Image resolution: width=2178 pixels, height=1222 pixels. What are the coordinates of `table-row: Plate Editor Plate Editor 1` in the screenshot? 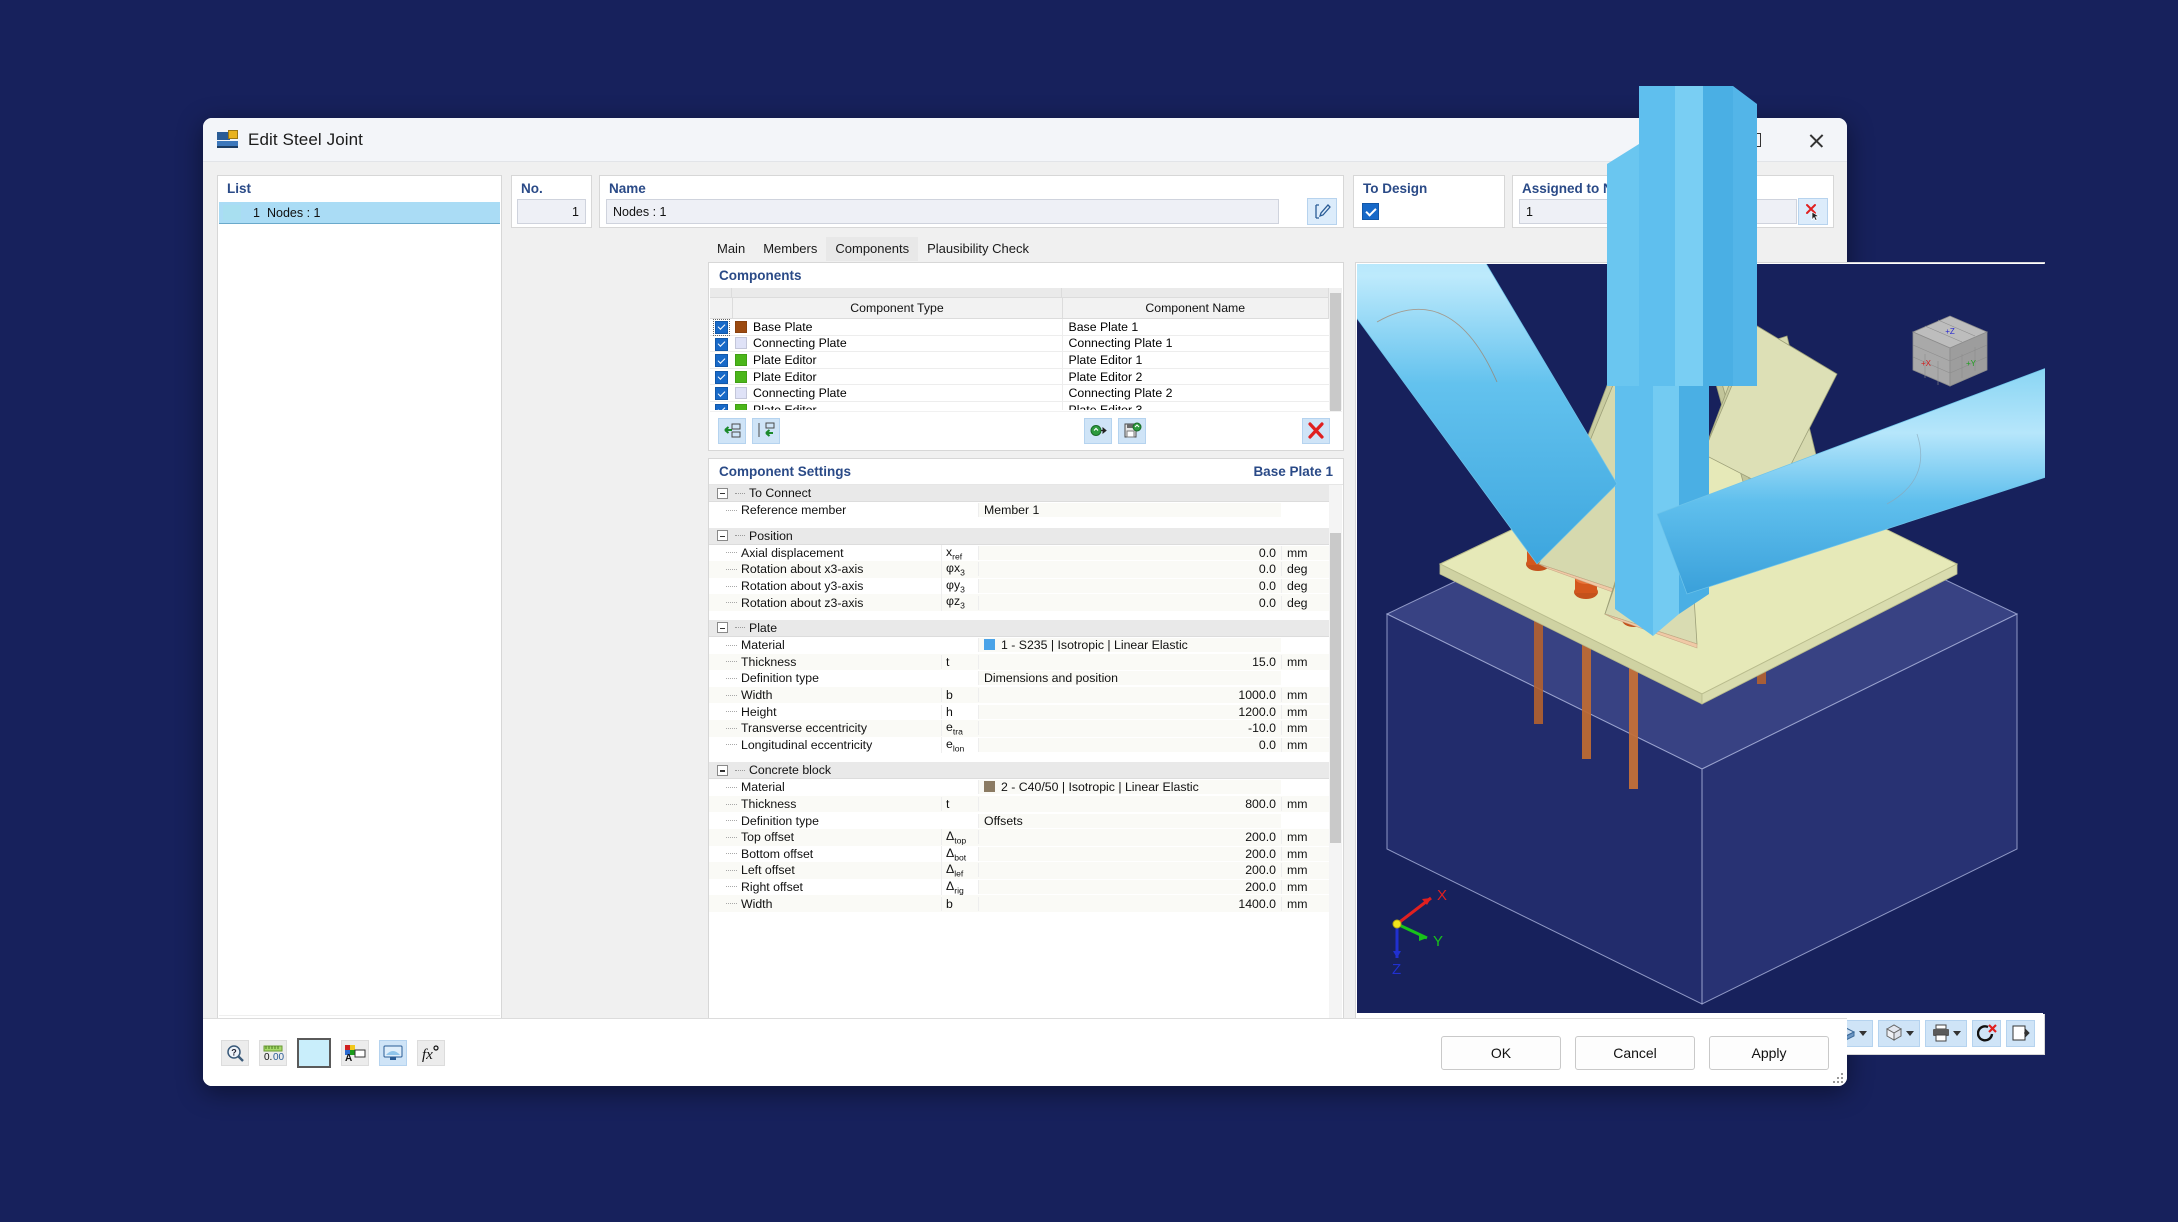 It's located at (1019, 360).